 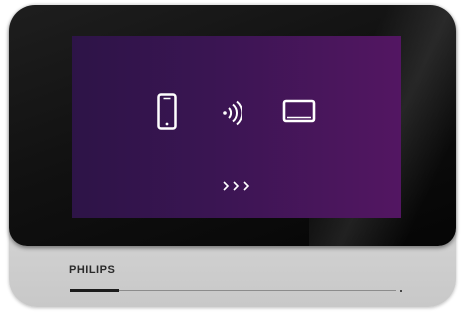 What do you see at coordinates (299, 111) in the screenshot?
I see `monitor-icon` at bounding box center [299, 111].